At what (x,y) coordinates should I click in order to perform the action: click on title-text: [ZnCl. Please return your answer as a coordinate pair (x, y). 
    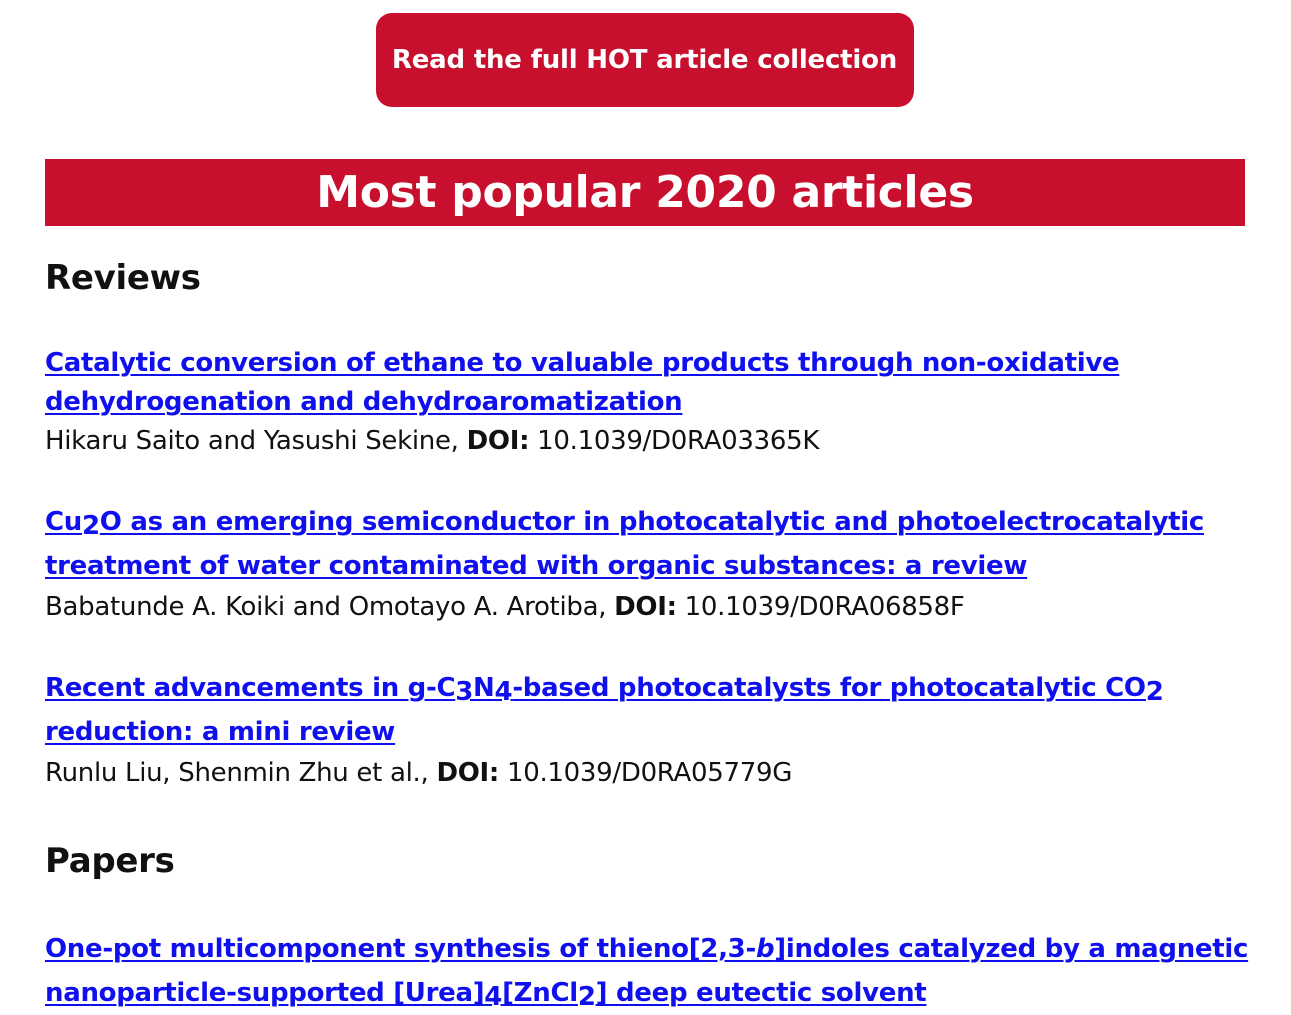
    Looking at the image, I should click on (540, 993).